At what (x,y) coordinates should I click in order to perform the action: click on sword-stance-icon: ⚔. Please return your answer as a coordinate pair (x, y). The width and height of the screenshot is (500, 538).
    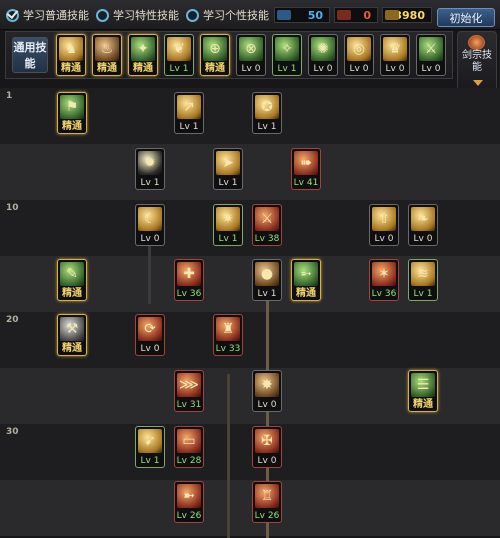
    Looking at the image, I should click on (431, 49).